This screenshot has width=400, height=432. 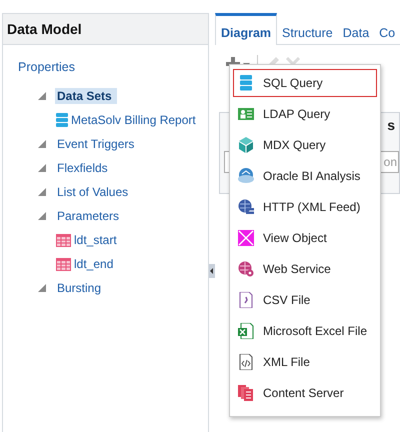 I want to click on tree-item: ldt_end, so click(x=94, y=264).